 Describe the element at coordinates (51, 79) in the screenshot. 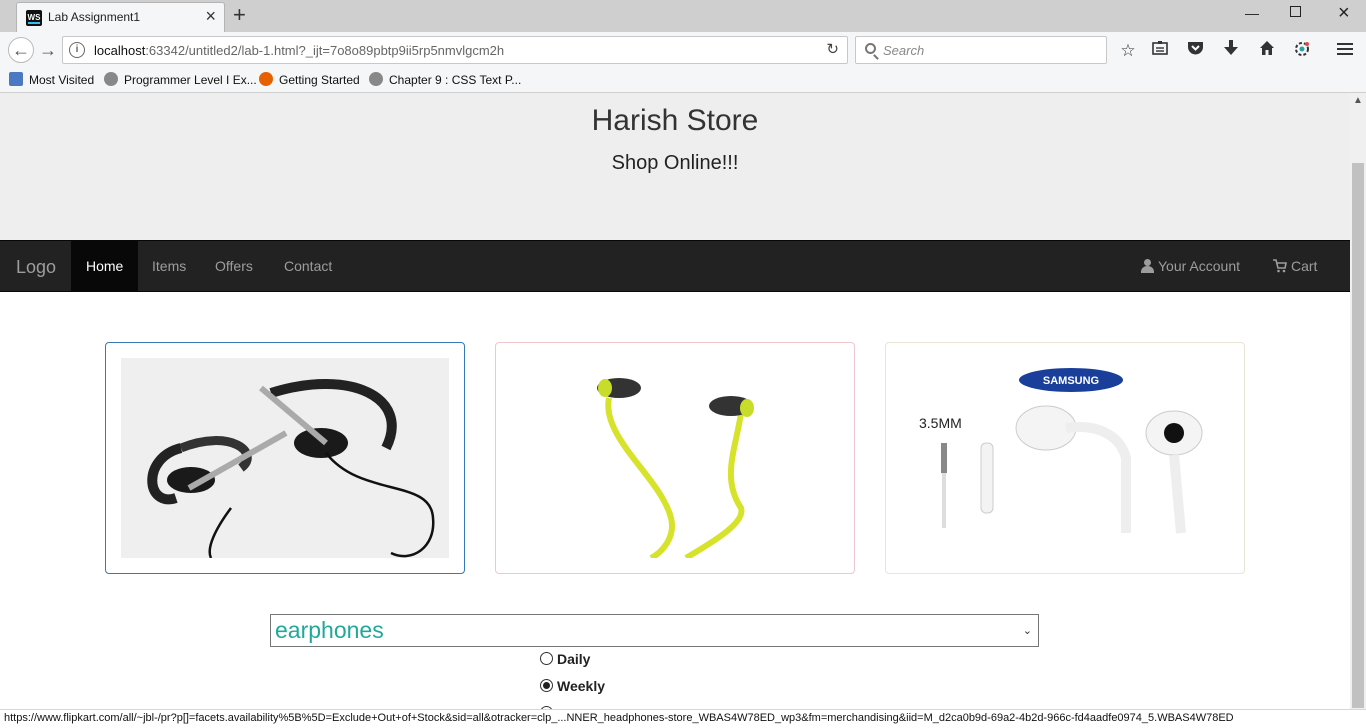

I see `bookmark-most-visited: Most Visited` at that location.